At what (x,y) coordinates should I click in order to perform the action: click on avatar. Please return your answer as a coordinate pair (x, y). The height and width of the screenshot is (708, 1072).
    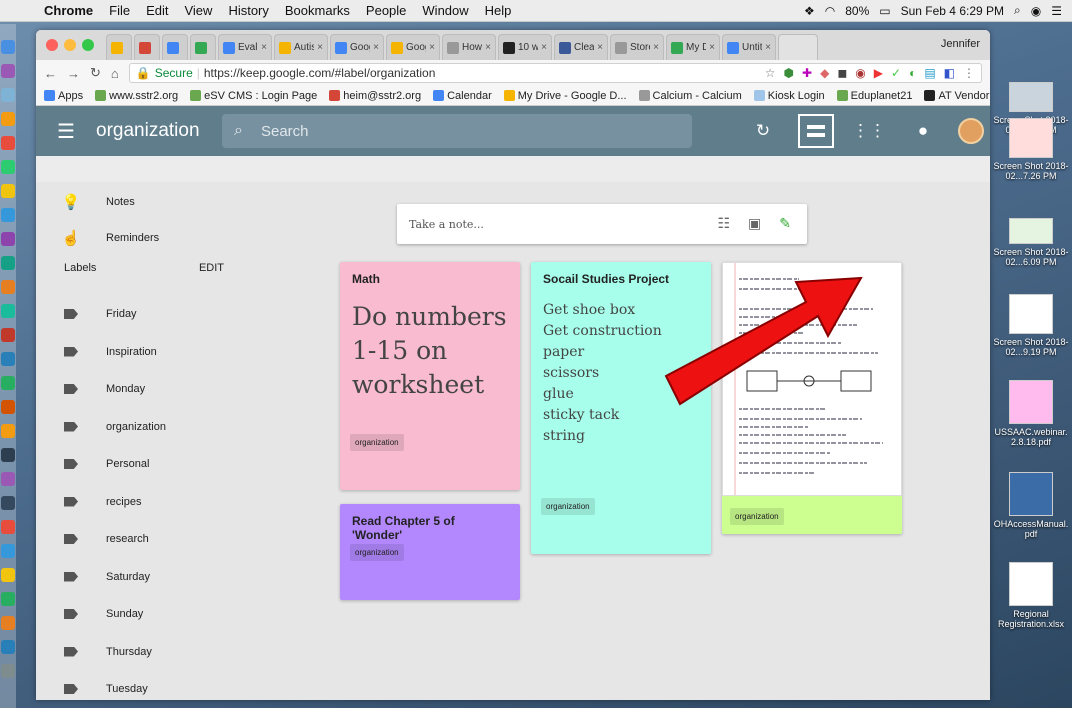
    Looking at the image, I should click on (971, 131).